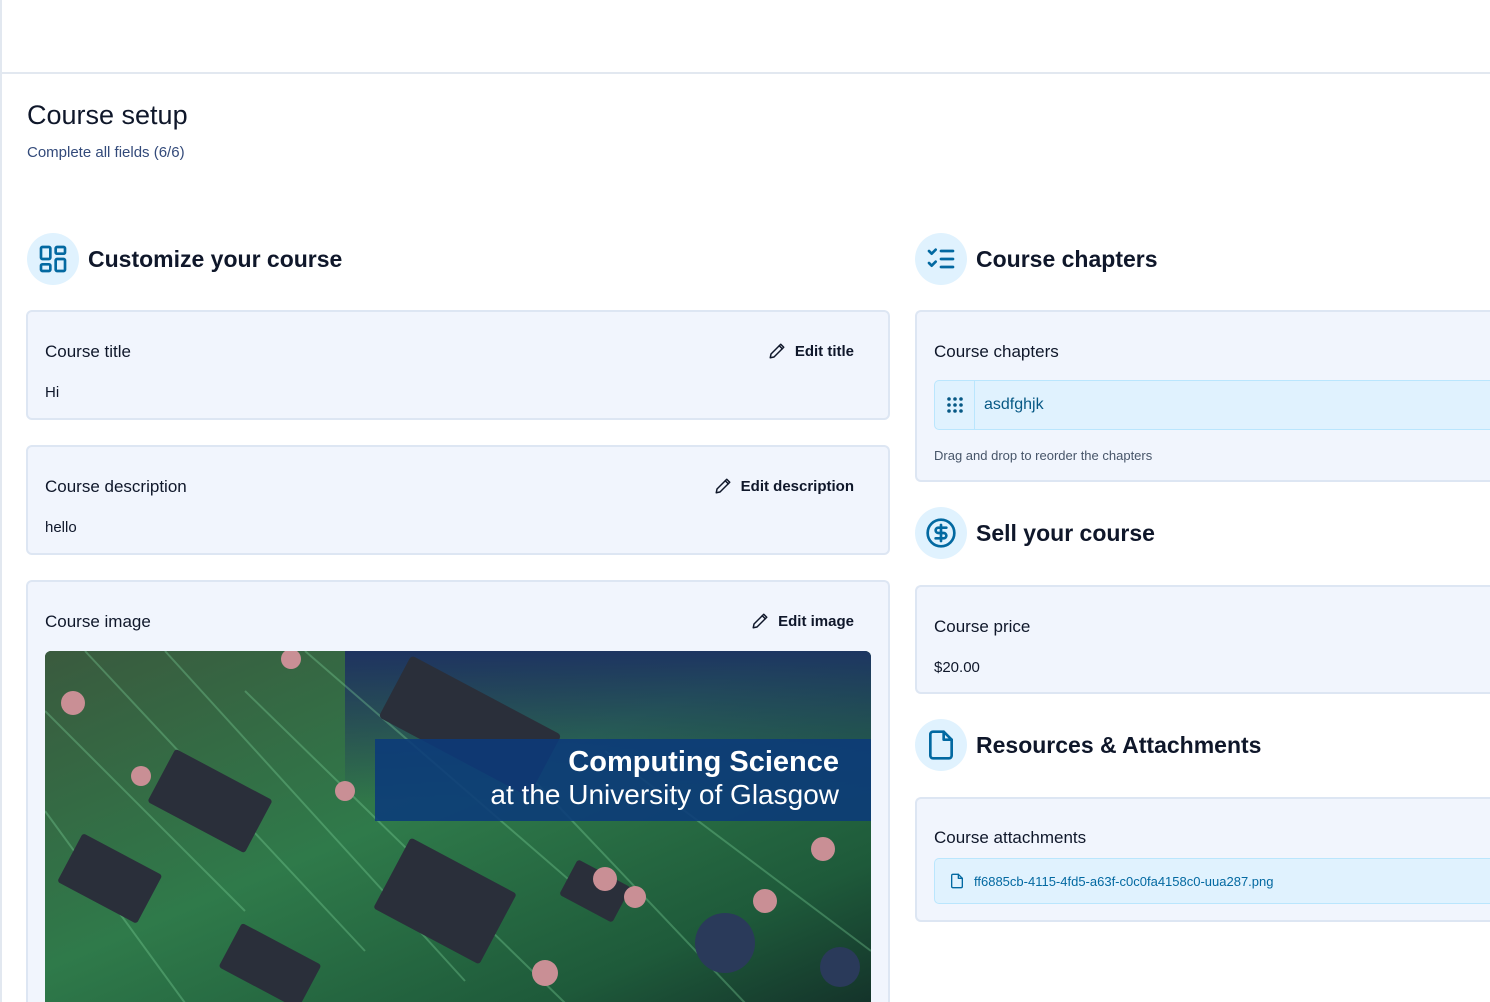 This screenshot has height=1002, width=1490. What do you see at coordinates (98, 621) in the screenshot?
I see `course-image-label: Course image` at bounding box center [98, 621].